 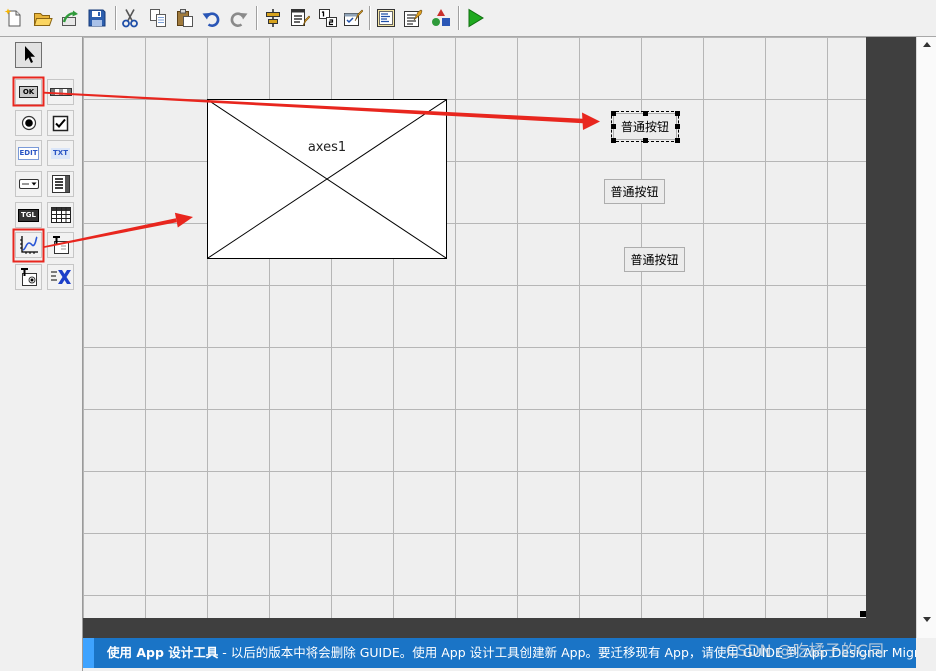 What do you see at coordinates (805, 650) in the screenshot?
I see `watermark: CSDN @吃橘子的C同` at bounding box center [805, 650].